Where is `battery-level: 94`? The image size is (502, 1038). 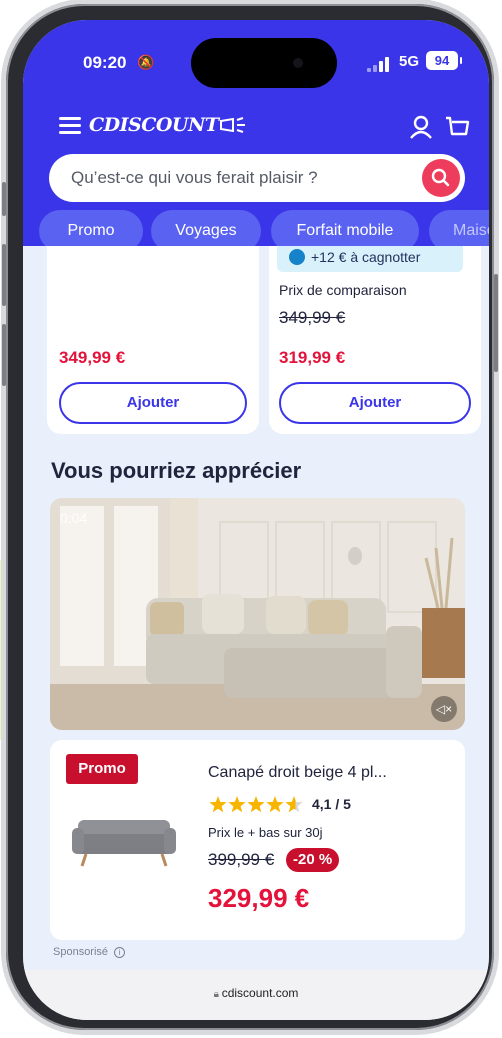 battery-level: 94 is located at coordinates (442, 60).